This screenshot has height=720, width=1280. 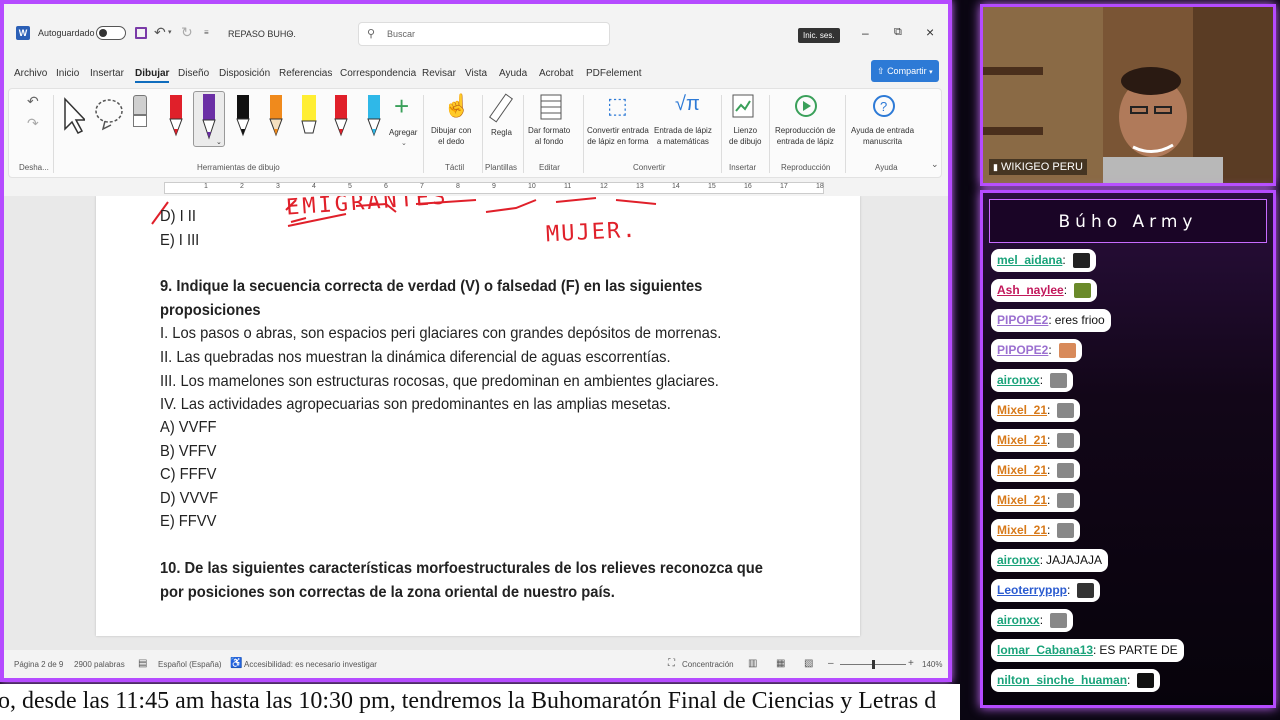 I want to click on ribbon-collapse-icon: ⌄, so click(x=935, y=164).